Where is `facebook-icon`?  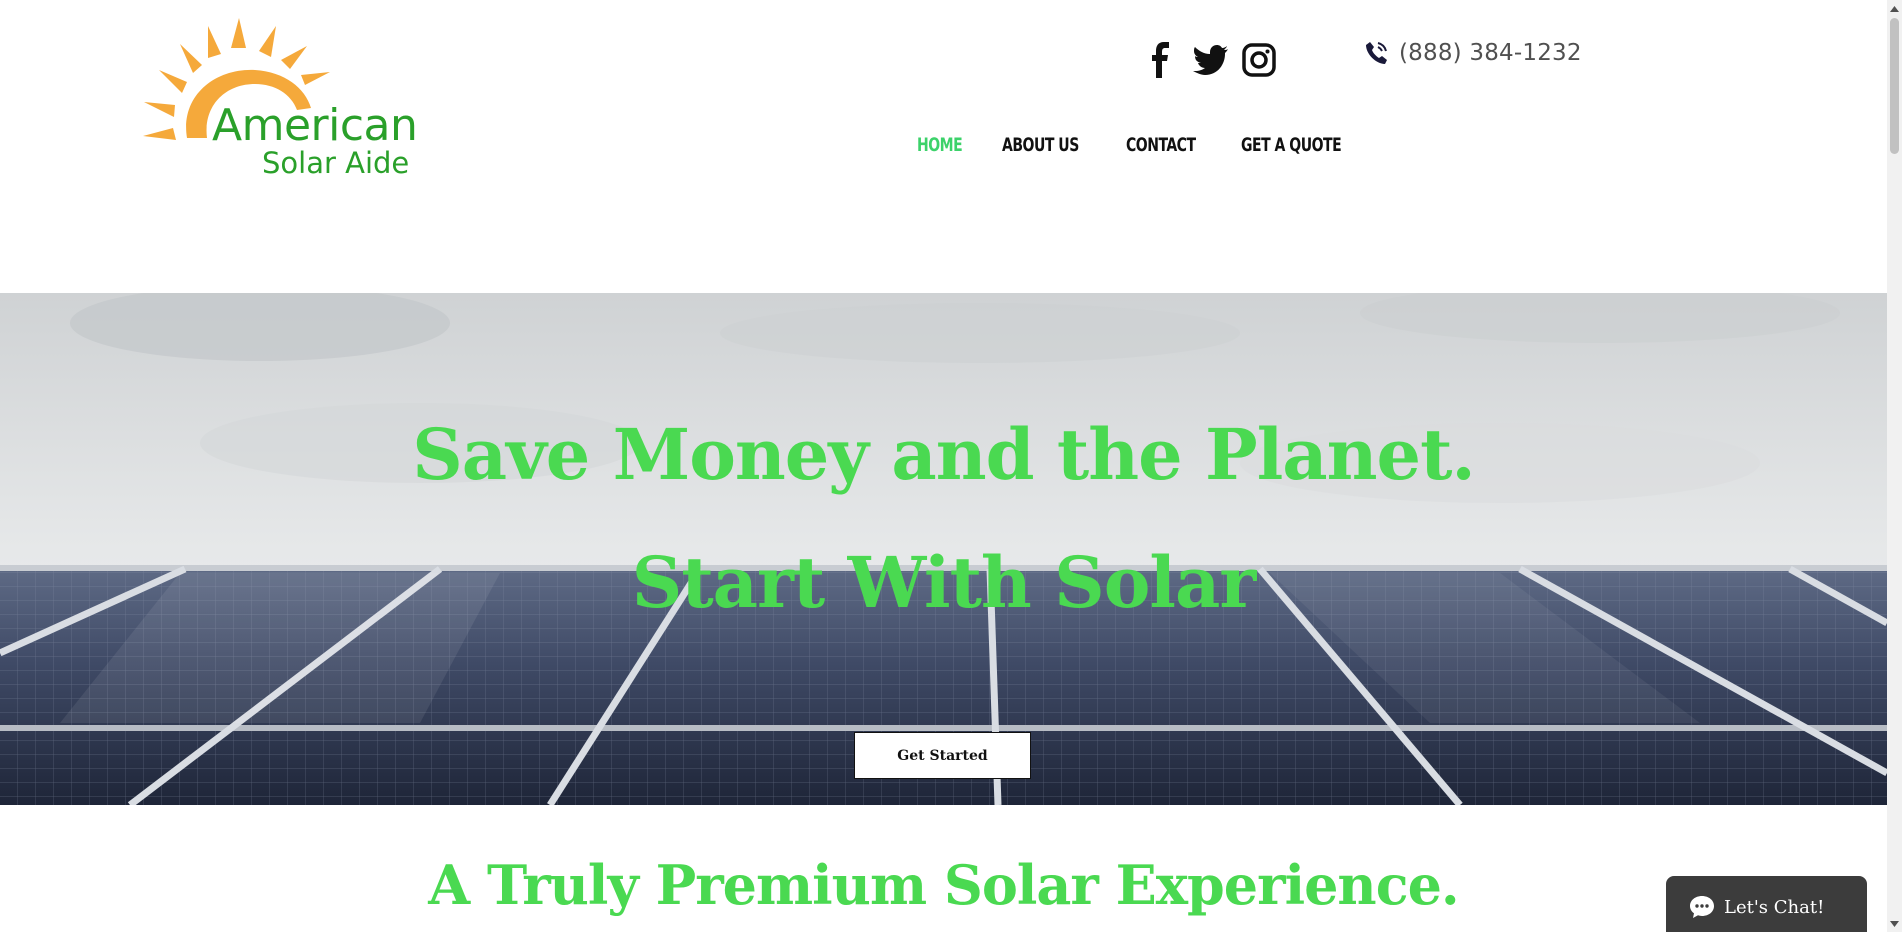
facebook-icon is located at coordinates (1160, 60).